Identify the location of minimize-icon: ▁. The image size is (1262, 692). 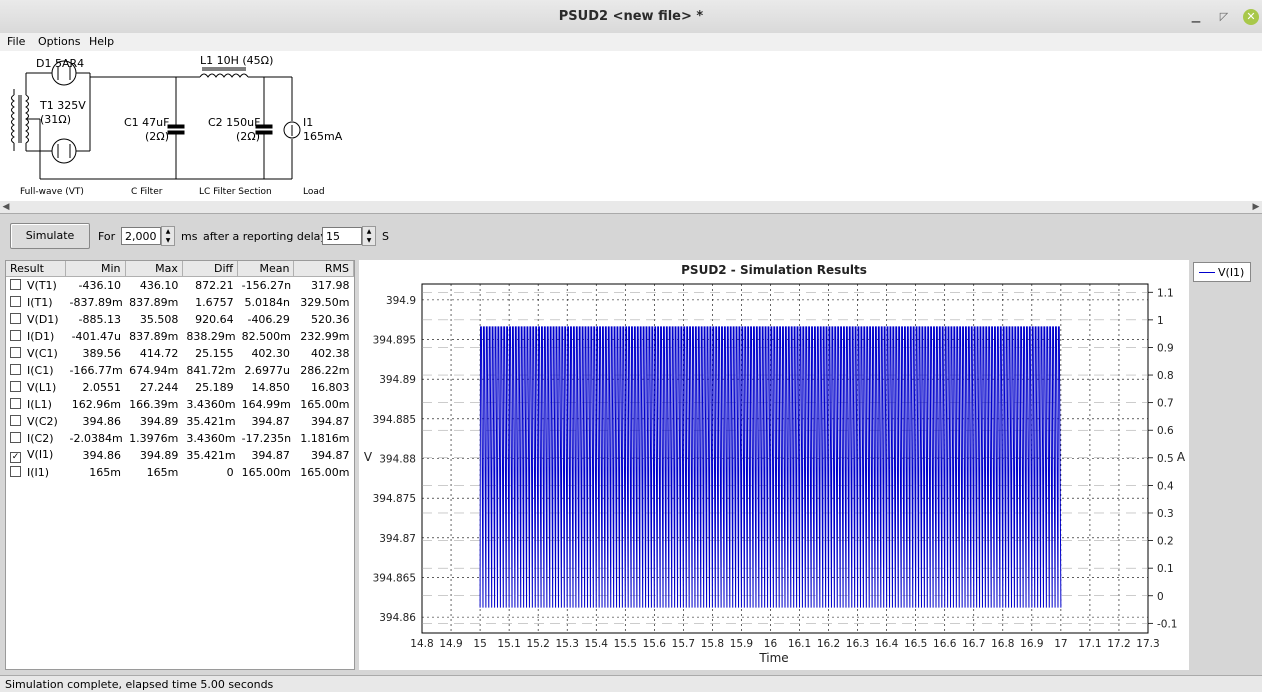
(1196, 17).